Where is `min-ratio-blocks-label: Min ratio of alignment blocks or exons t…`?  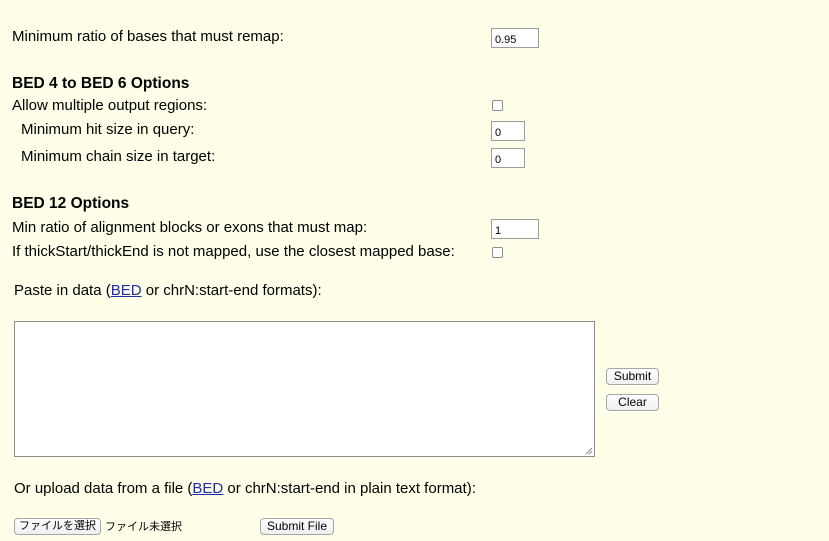
min-ratio-blocks-label: Min ratio of alignment blocks or exons t… is located at coordinates (190, 227).